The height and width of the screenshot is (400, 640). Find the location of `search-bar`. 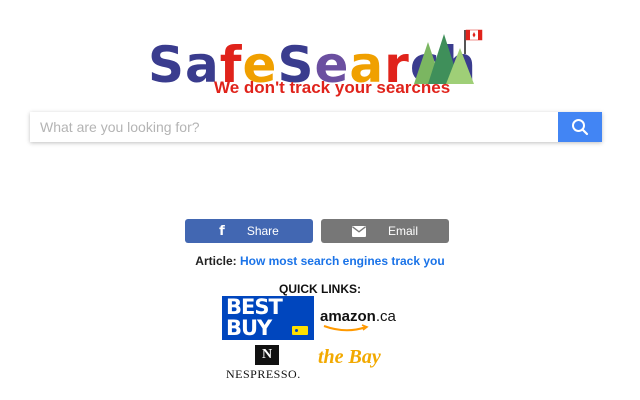

search-bar is located at coordinates (316, 127).